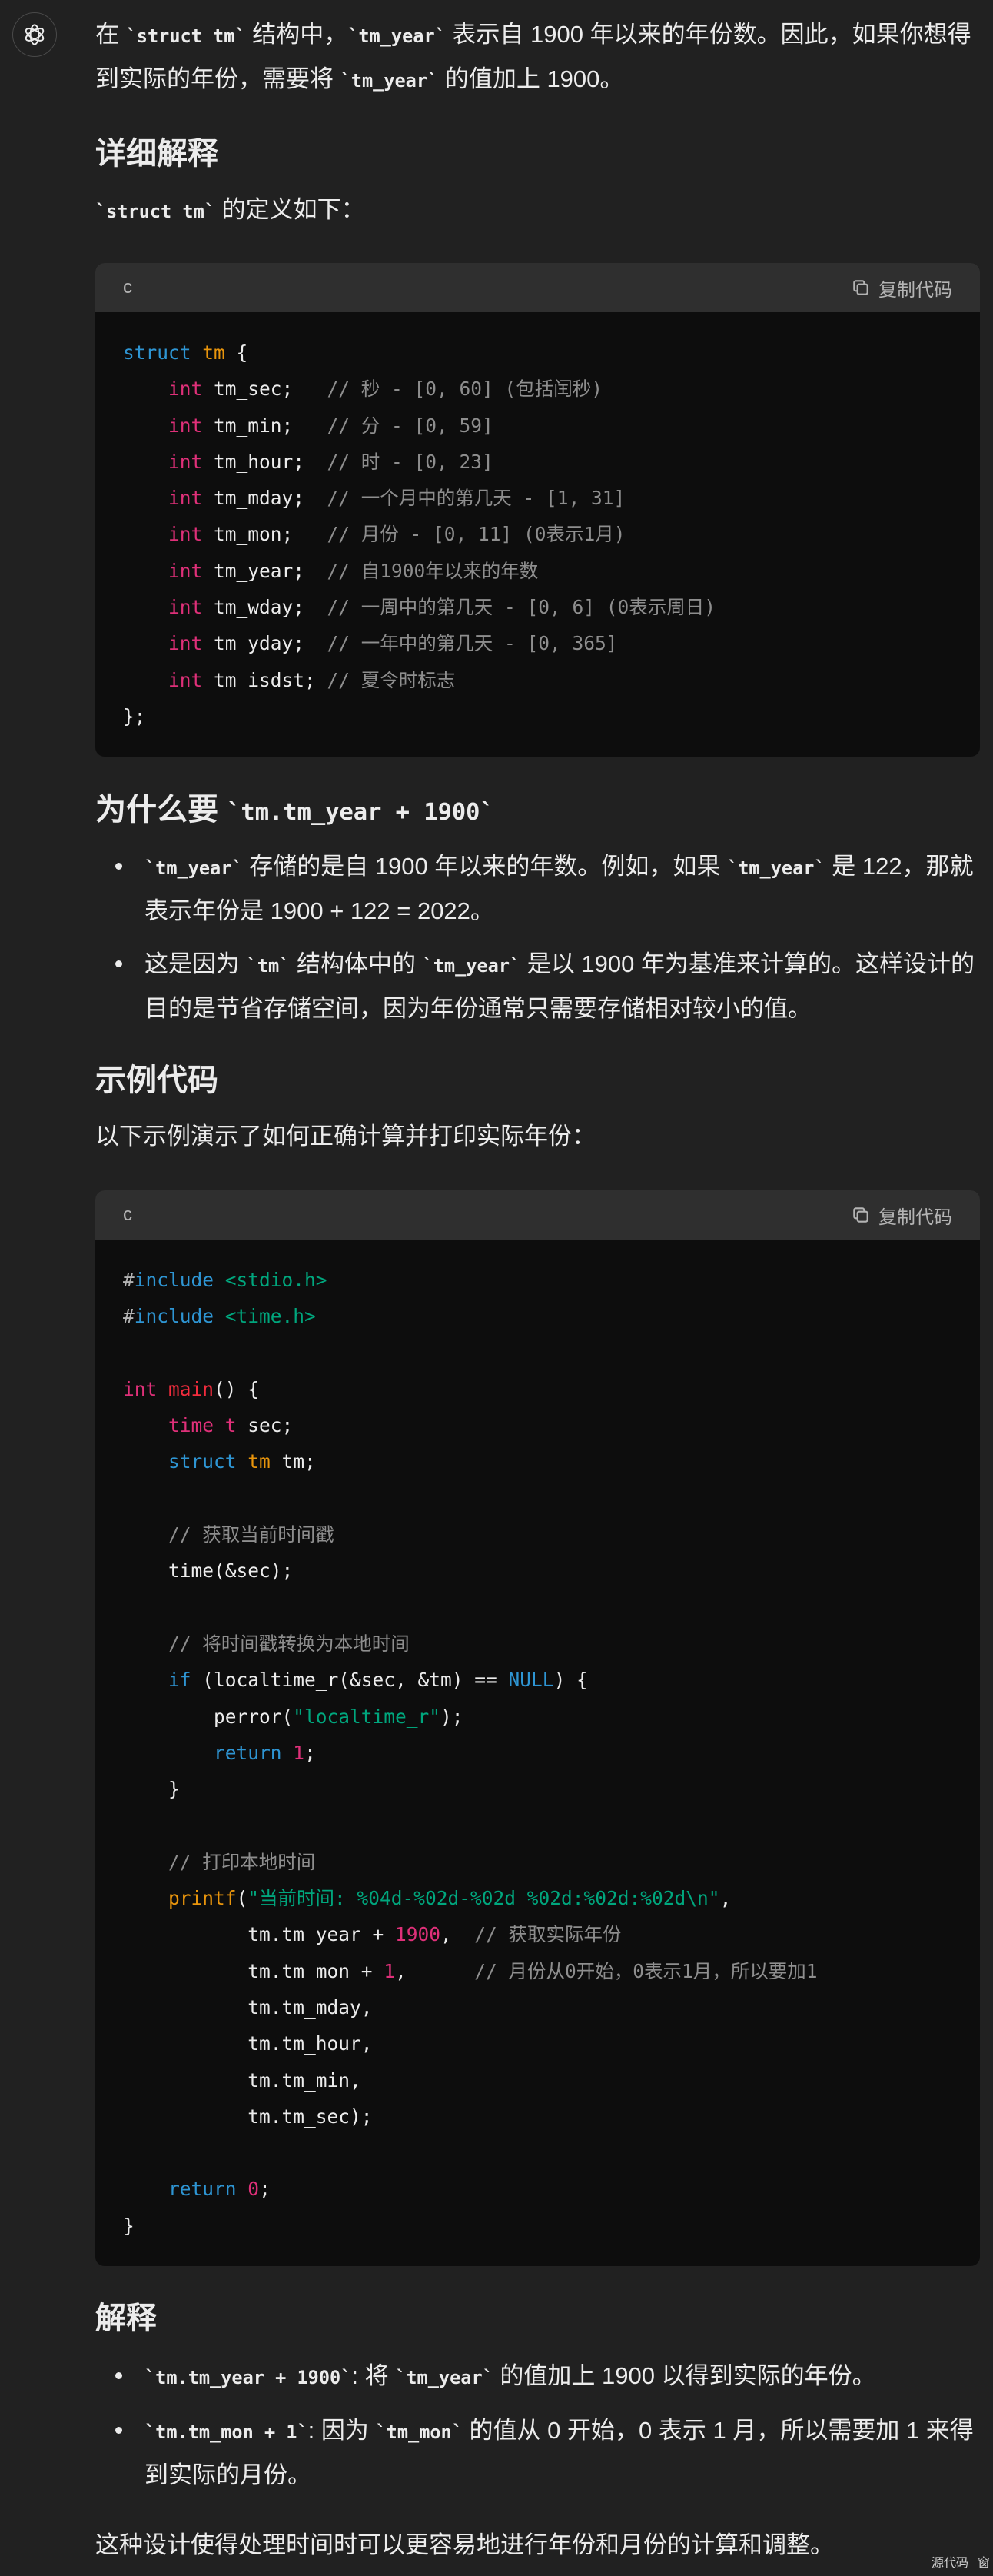  Describe the element at coordinates (537, 462) in the screenshot. I see `code-line: int tm_hour; // 时 - [0, 23]` at that location.